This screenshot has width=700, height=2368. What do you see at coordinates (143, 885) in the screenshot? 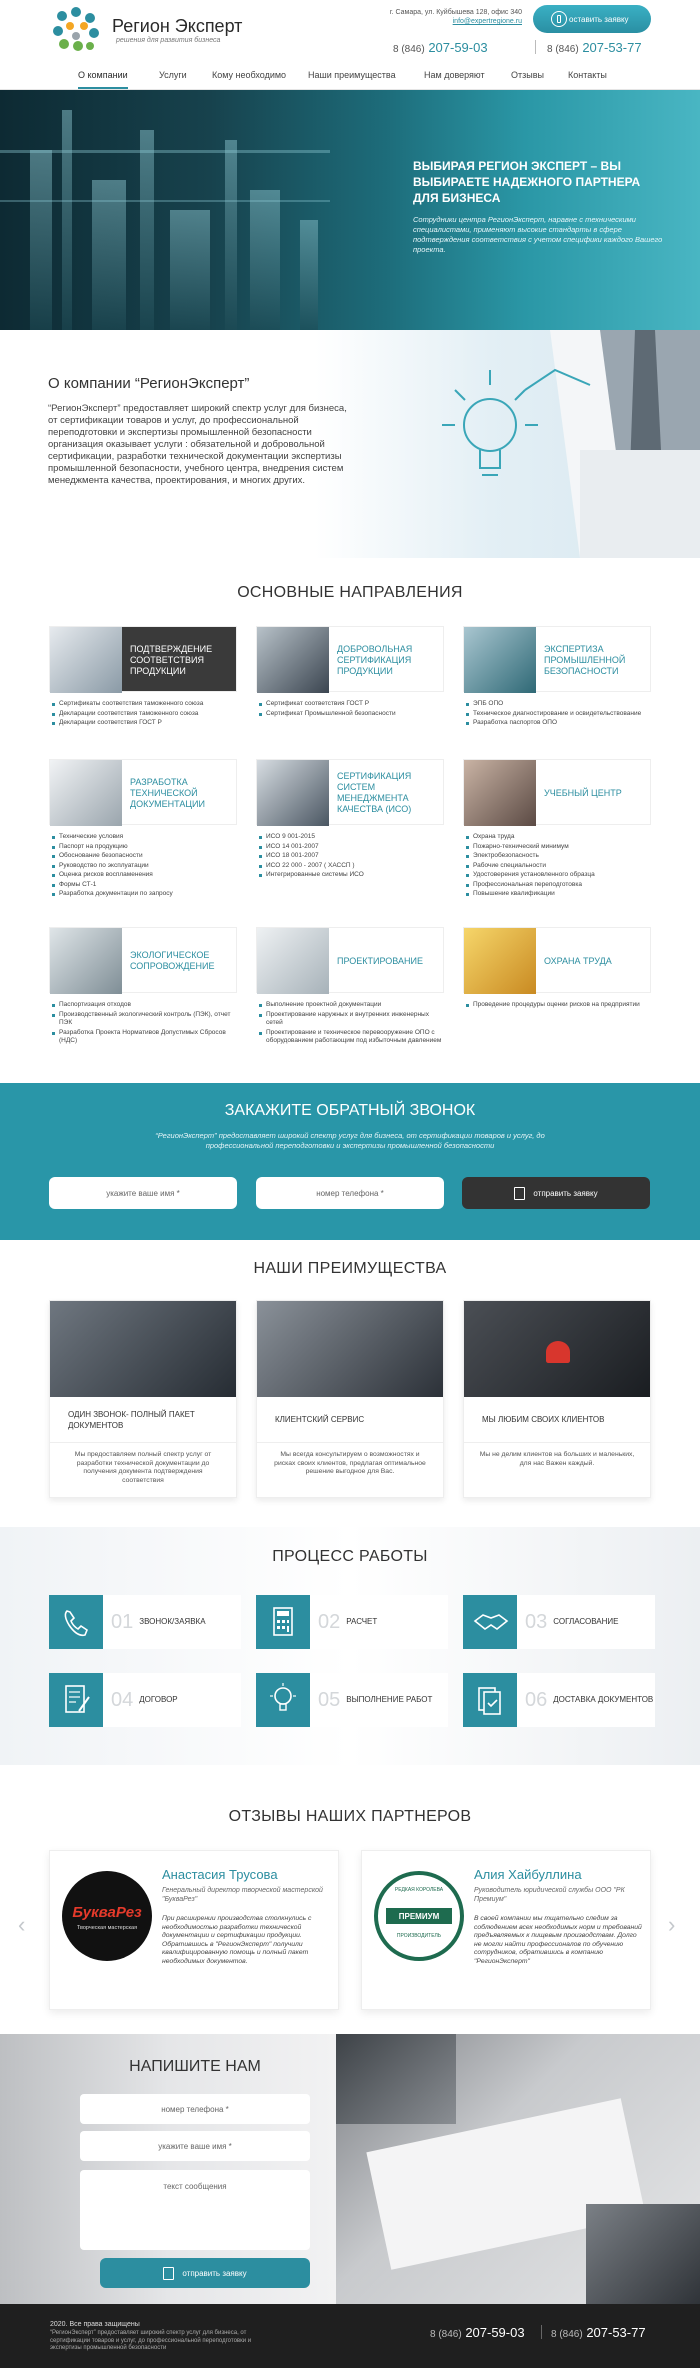
I see `list-item: Формы СТ-1` at bounding box center [143, 885].